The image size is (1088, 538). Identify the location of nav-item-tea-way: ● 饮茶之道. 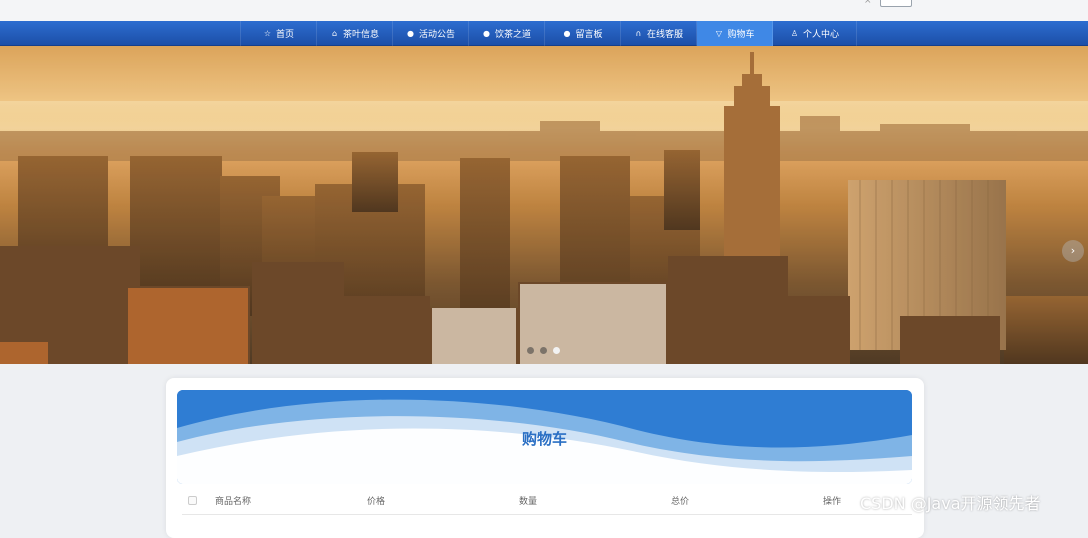
(507, 33).